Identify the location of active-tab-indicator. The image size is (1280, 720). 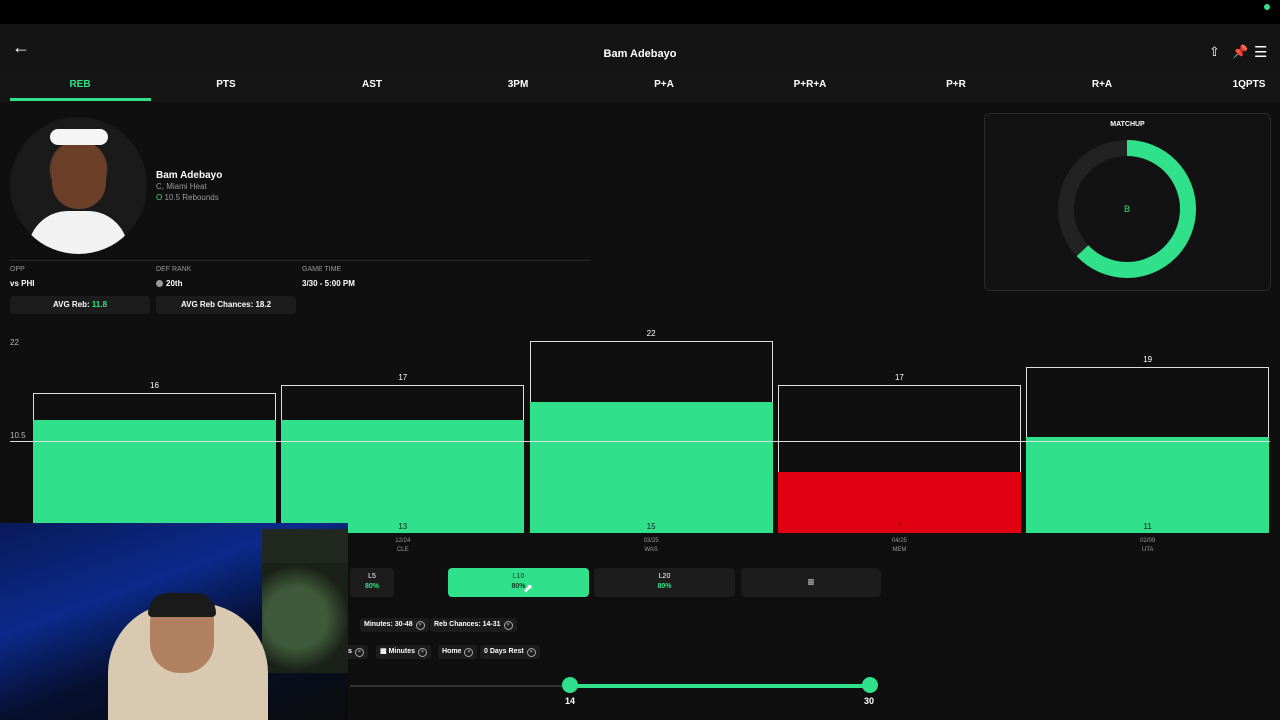
(80, 99).